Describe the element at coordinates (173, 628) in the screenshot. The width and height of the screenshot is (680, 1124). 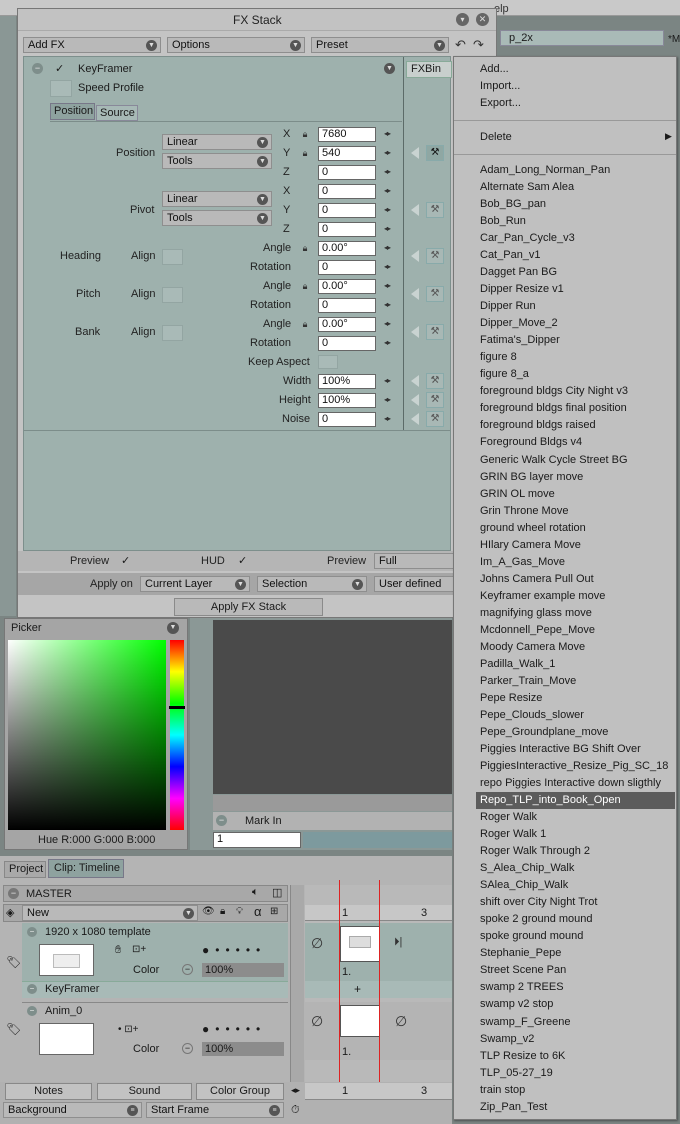
I see `picker-menu-icon: ▼` at that location.